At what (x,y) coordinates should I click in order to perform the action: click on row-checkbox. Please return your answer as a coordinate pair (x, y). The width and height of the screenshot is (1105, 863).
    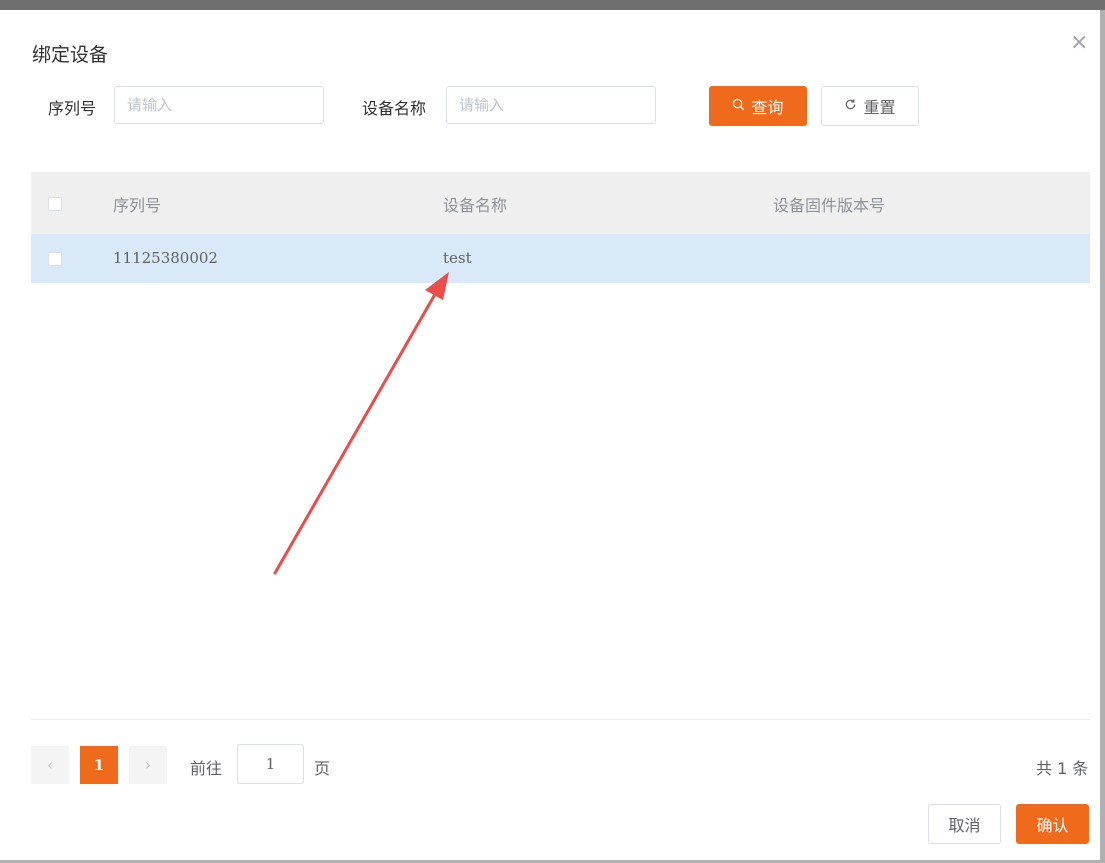
    Looking at the image, I should click on (55, 259).